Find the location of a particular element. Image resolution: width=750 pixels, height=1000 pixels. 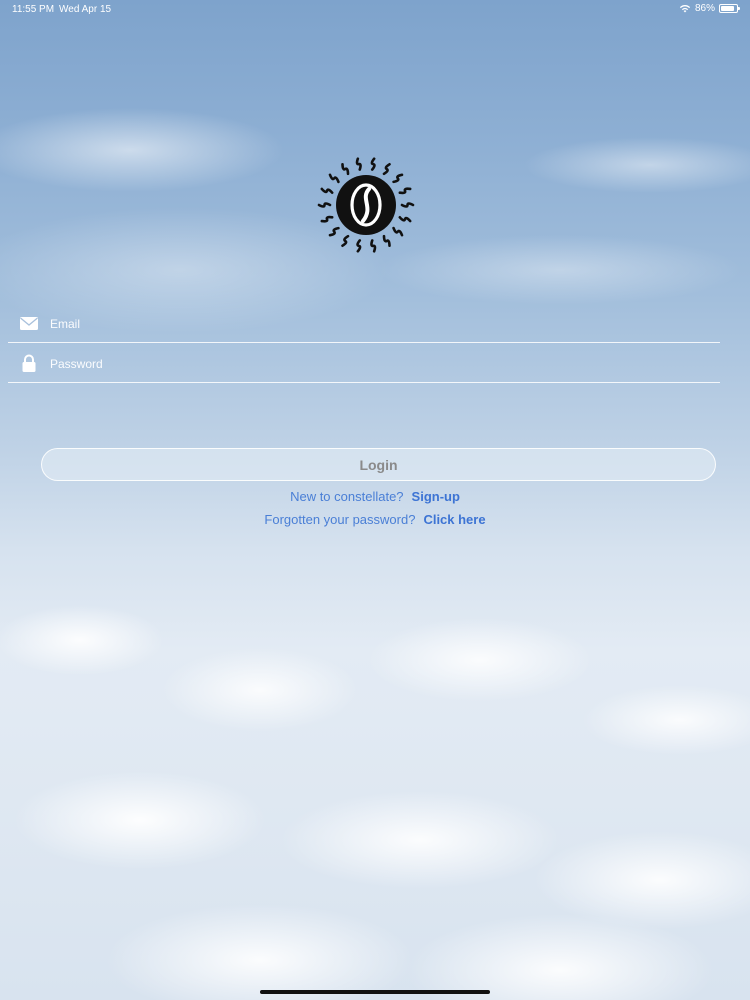

forgot-password-line: Forgotten your password? Click here is located at coordinates (375, 519).